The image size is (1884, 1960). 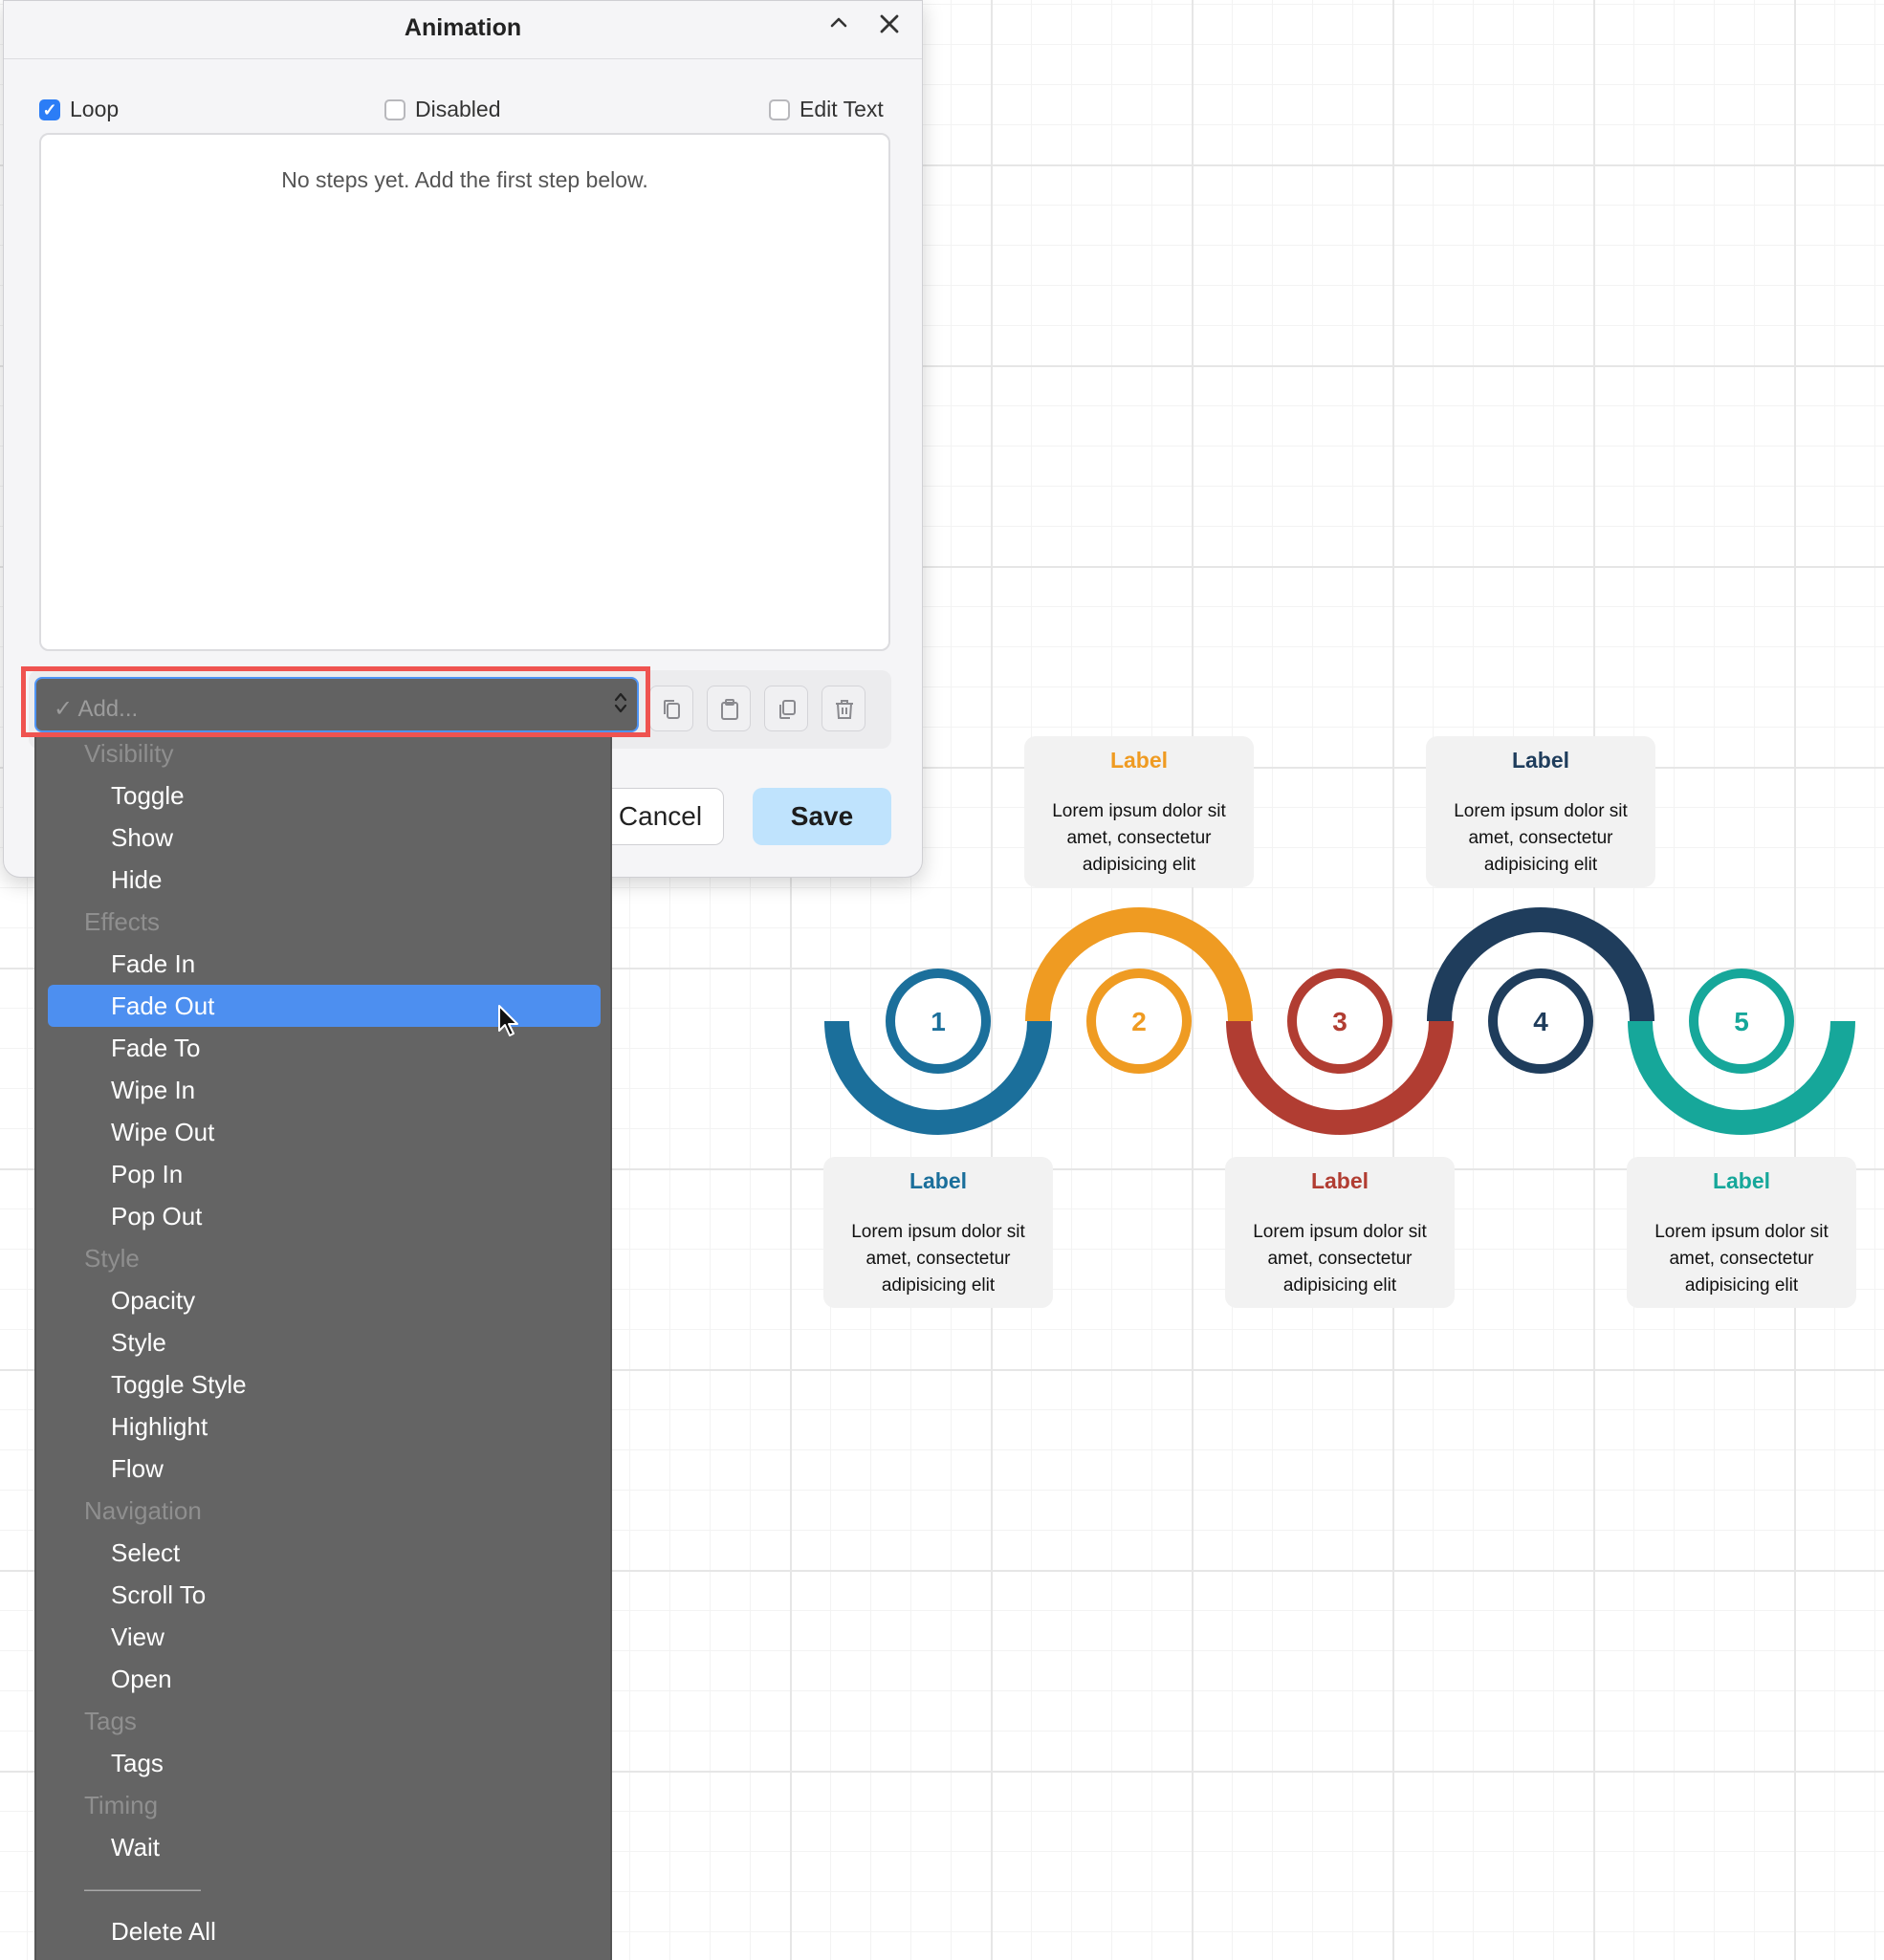 What do you see at coordinates (323, 1090) in the screenshot?
I see `dropdown-item-wipe-in: Wipe In` at bounding box center [323, 1090].